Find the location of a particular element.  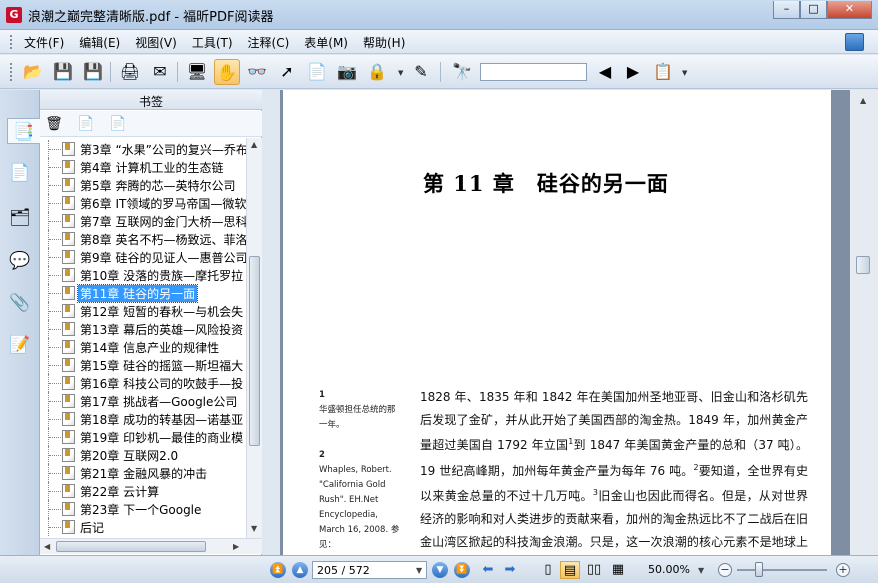

save-as-icon: 💾 is located at coordinates (93, 72).